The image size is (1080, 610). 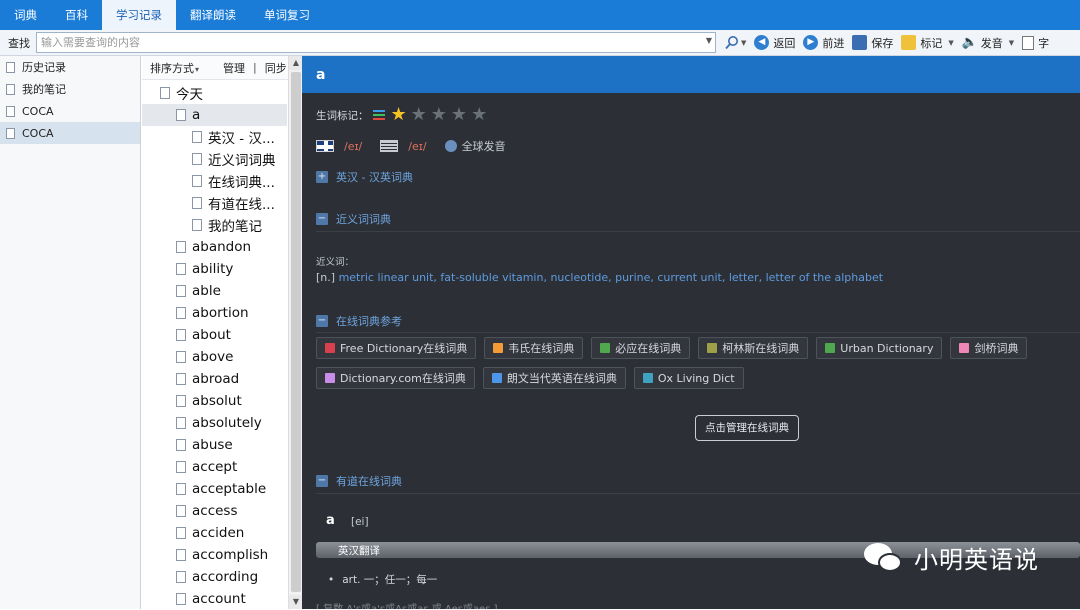 What do you see at coordinates (234, 68) in the screenshot?
I see `manage-link: 管理` at bounding box center [234, 68].